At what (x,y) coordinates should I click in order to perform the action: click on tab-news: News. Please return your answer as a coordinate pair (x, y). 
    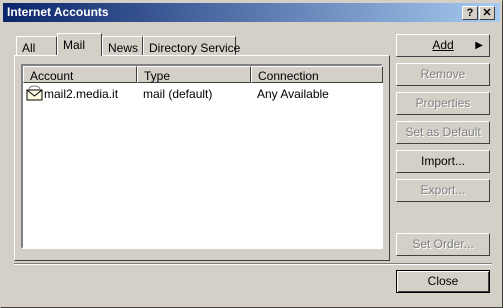
    Looking at the image, I should click on (122, 46).